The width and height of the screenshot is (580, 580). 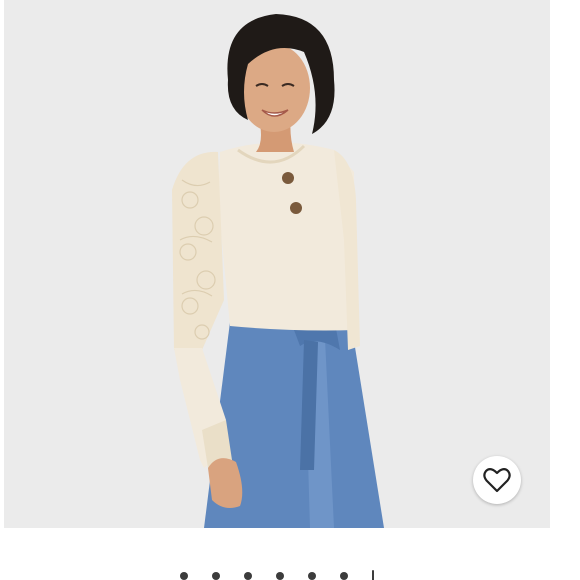 I want to click on heart-outline-icon, so click(x=497, y=480).